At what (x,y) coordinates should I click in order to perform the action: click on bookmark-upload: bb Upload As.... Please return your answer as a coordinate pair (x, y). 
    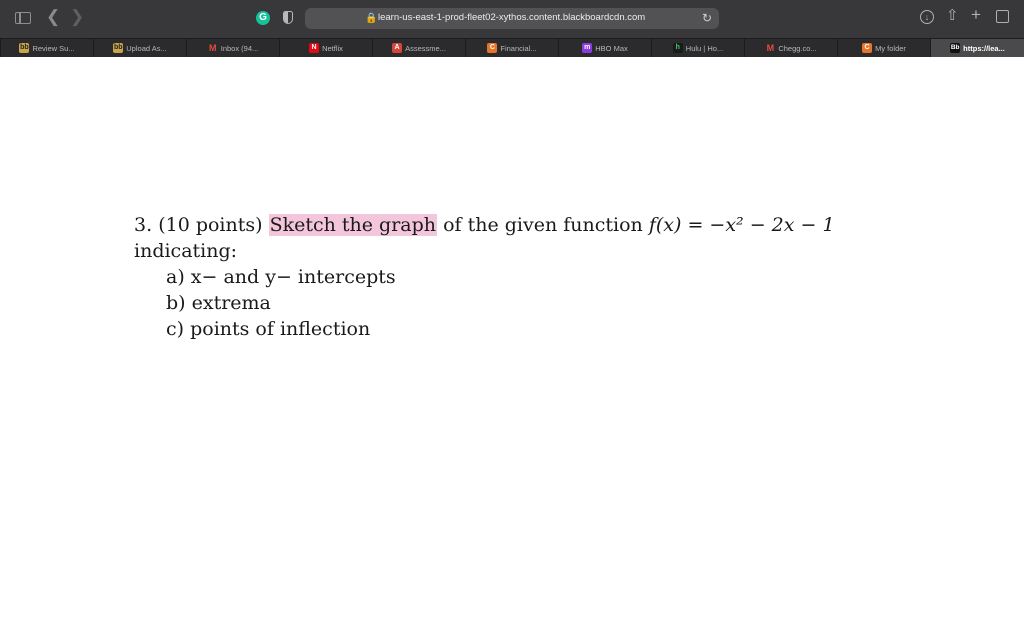
    Looking at the image, I should click on (139, 48).